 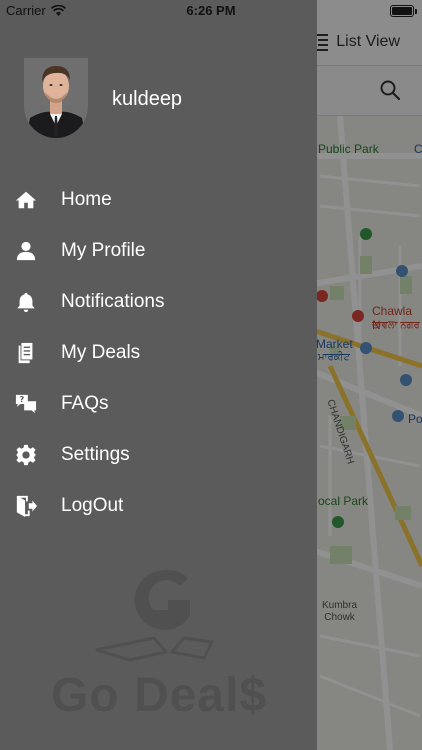 What do you see at coordinates (26, 251) in the screenshot?
I see `user-icon` at bounding box center [26, 251].